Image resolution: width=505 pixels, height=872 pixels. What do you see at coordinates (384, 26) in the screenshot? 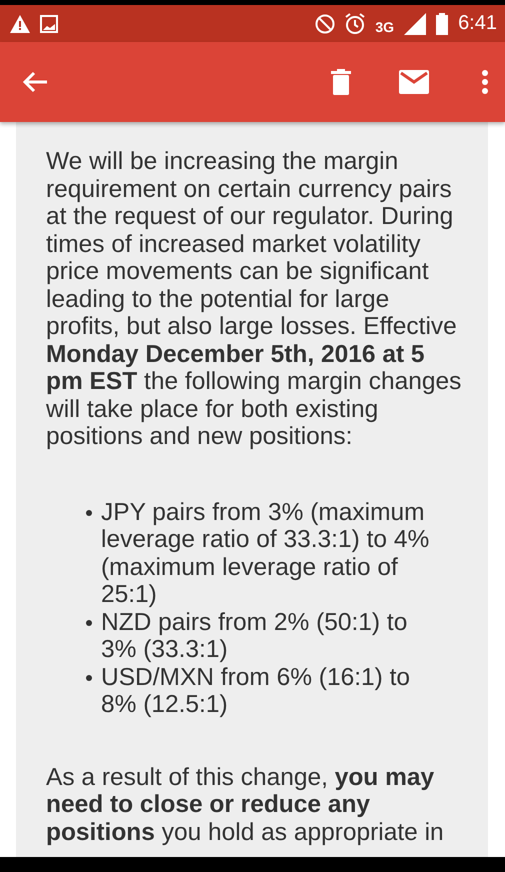
I see `network-type: 3G` at bounding box center [384, 26].